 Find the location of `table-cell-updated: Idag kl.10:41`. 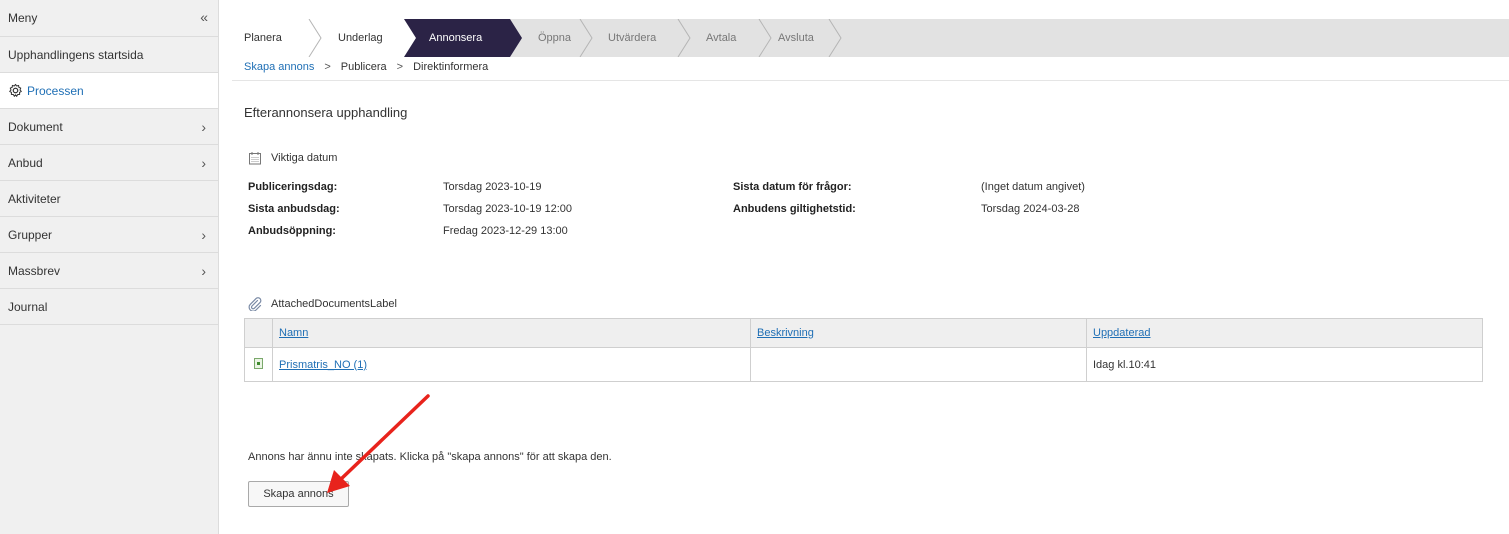

table-cell-updated: Idag kl.10:41 is located at coordinates (1284, 364).